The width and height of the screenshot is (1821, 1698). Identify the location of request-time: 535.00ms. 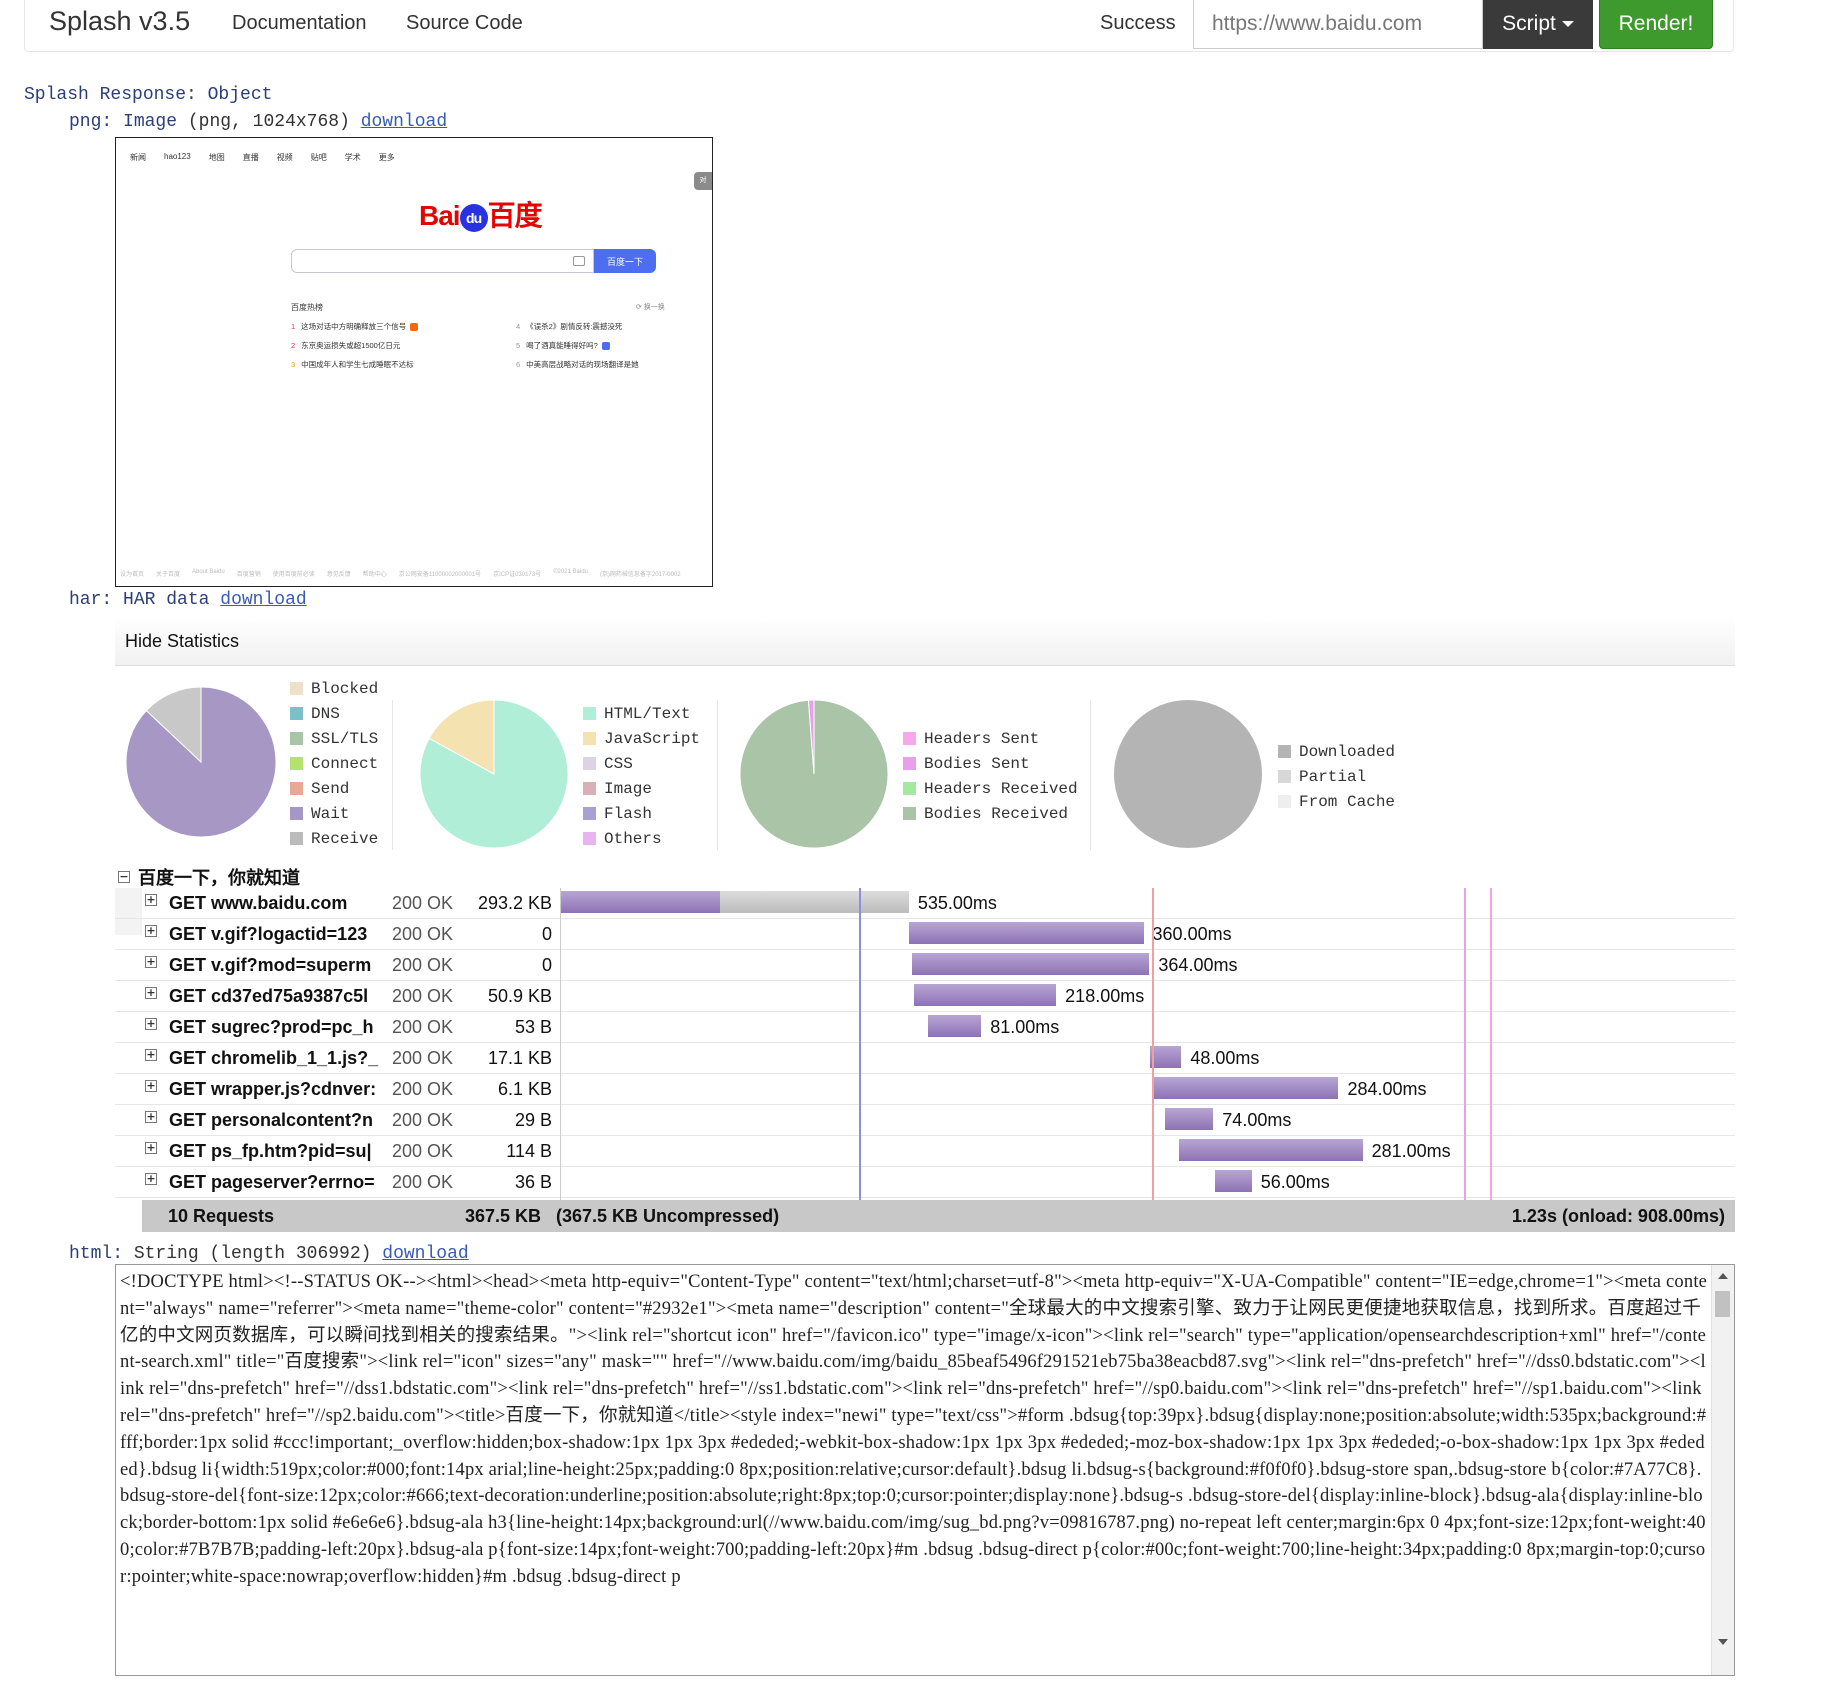
(957, 903).